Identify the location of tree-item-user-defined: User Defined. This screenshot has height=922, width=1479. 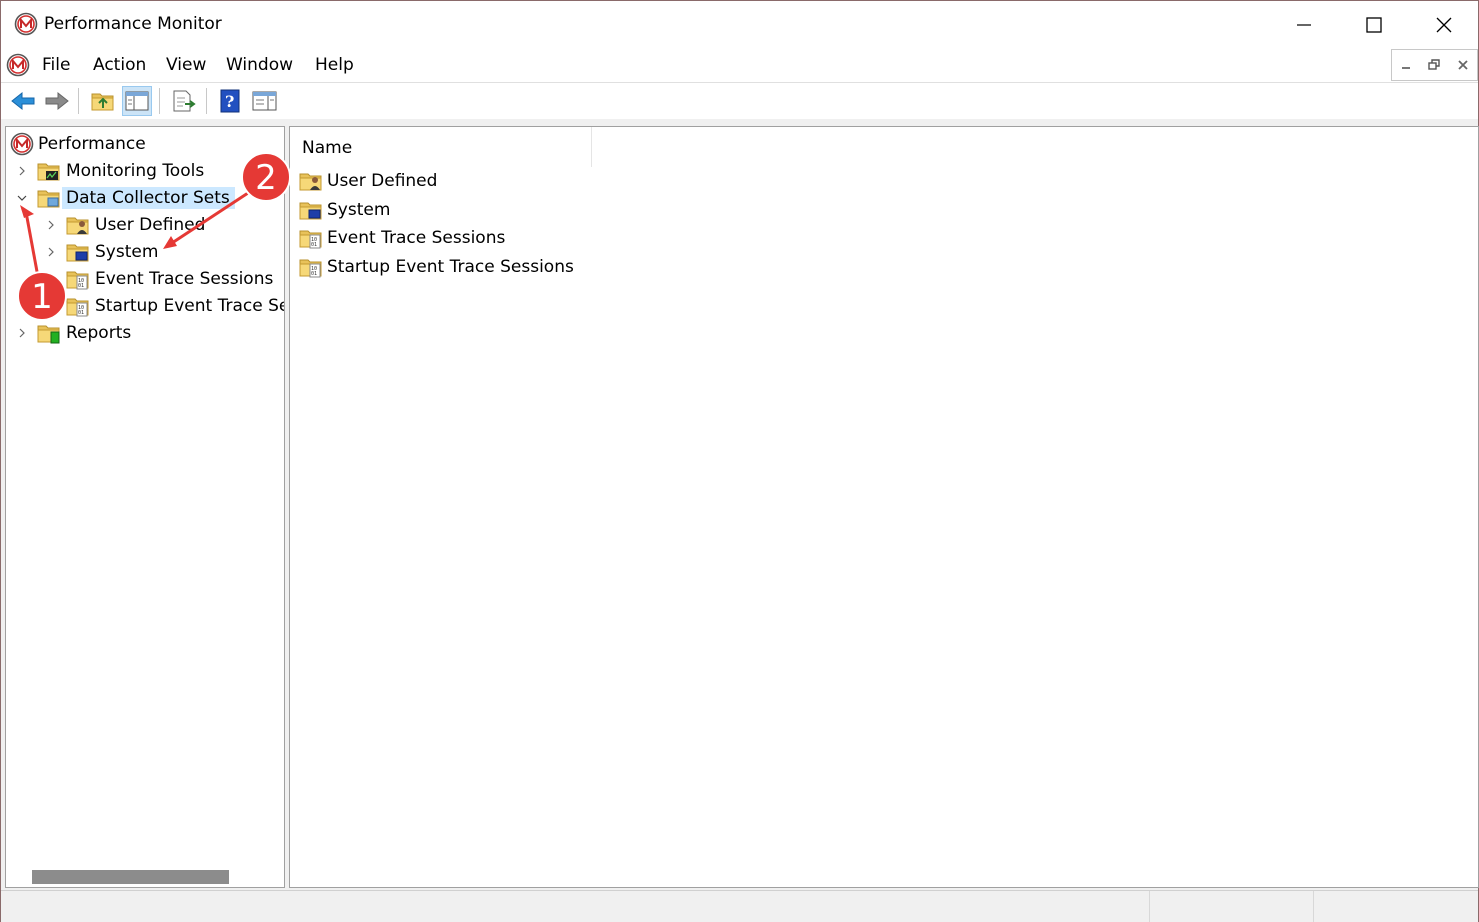
(127, 225).